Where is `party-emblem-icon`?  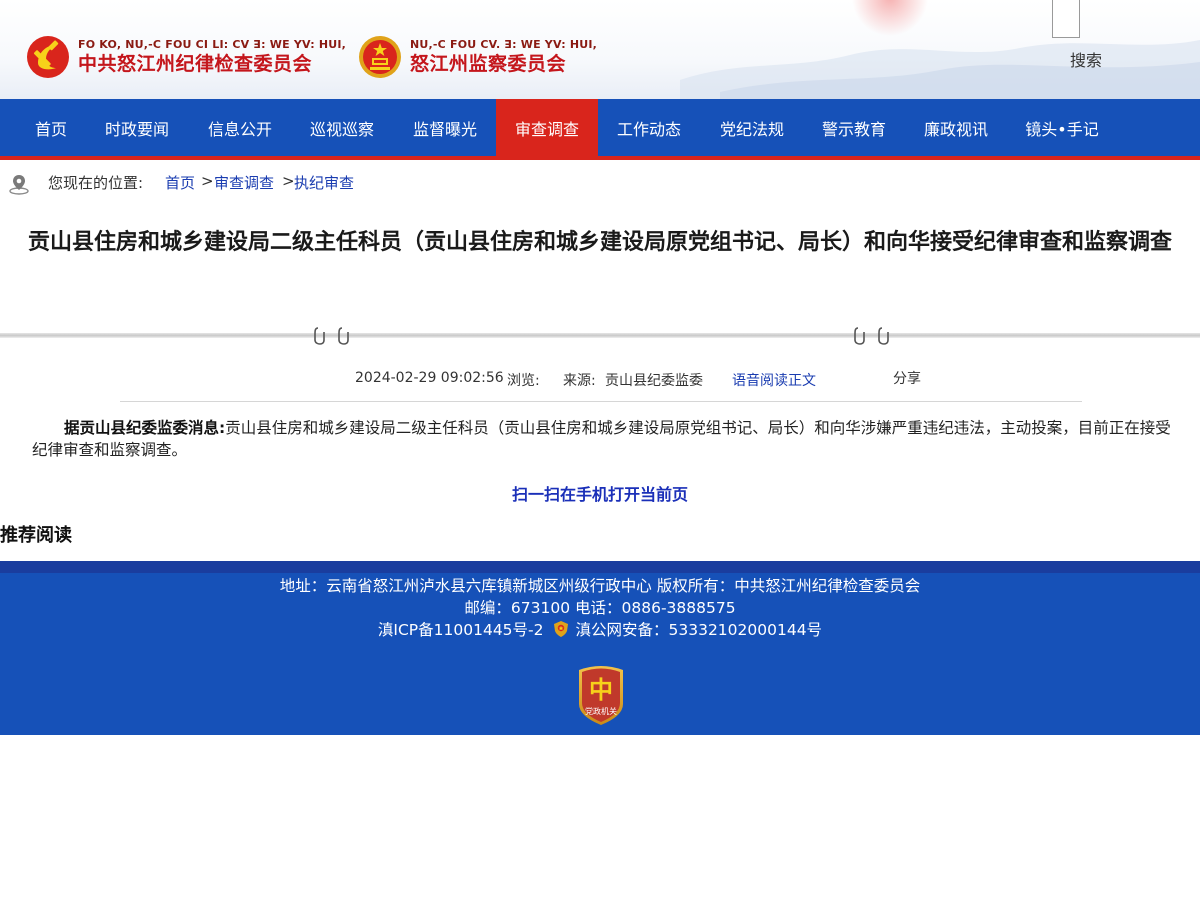 party-emblem-icon is located at coordinates (48, 57).